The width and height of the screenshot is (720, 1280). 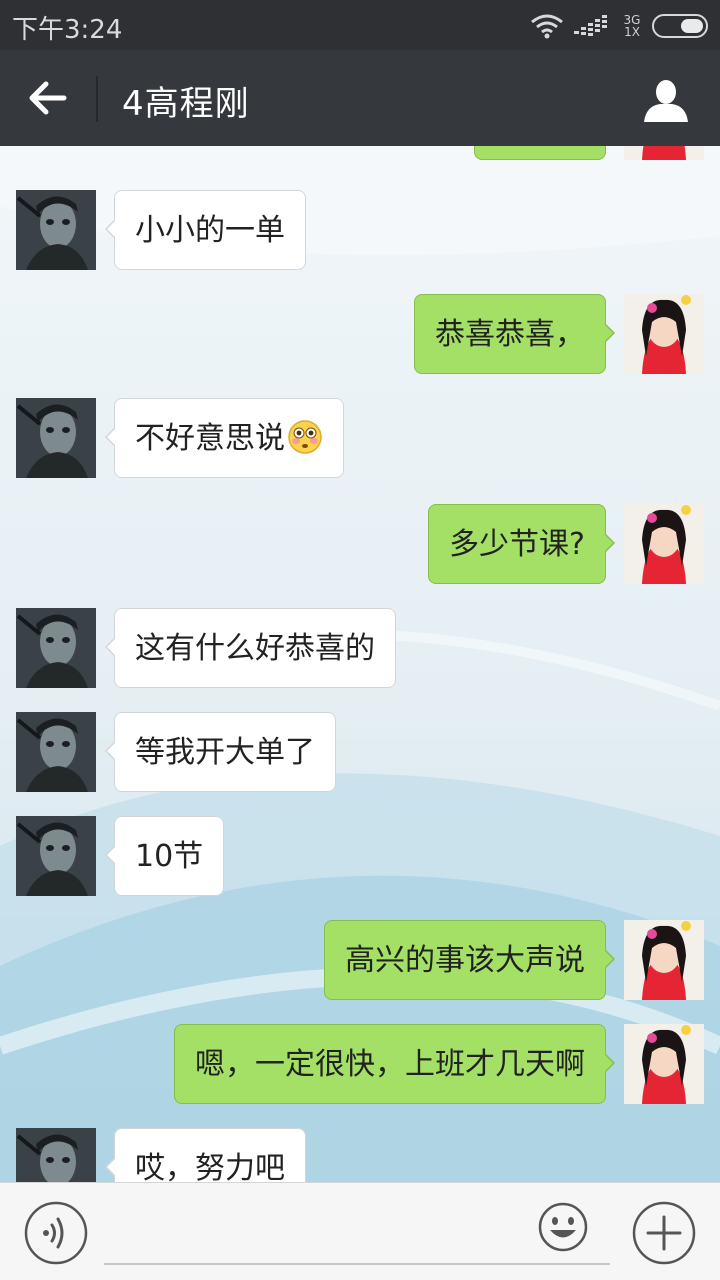 What do you see at coordinates (692, 26) in the screenshot?
I see `battery-level` at bounding box center [692, 26].